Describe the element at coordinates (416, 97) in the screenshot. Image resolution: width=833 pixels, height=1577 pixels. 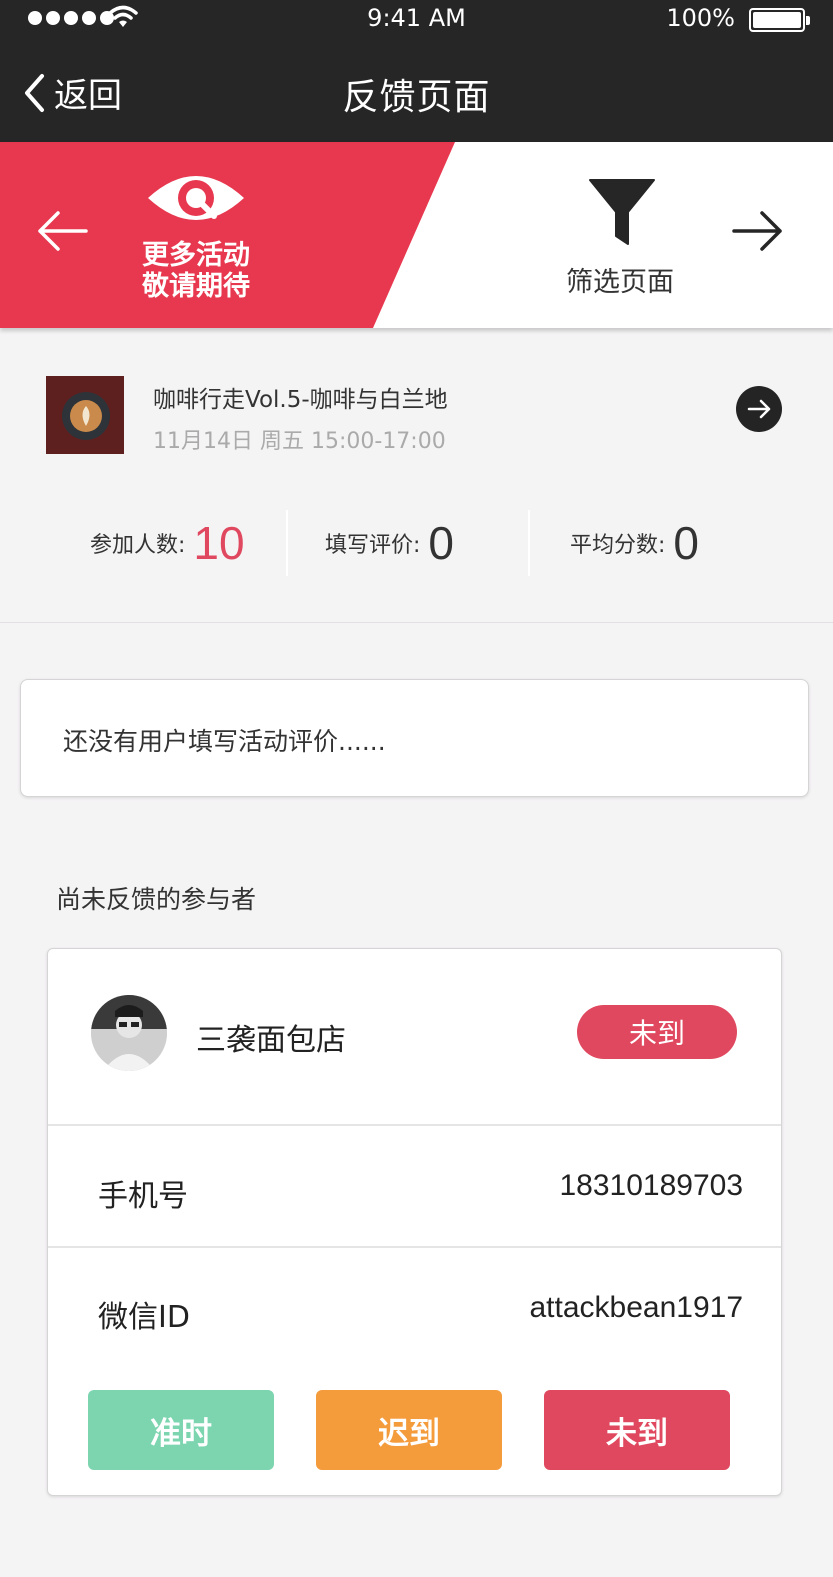
I see `page-title: 反馈页面` at that location.